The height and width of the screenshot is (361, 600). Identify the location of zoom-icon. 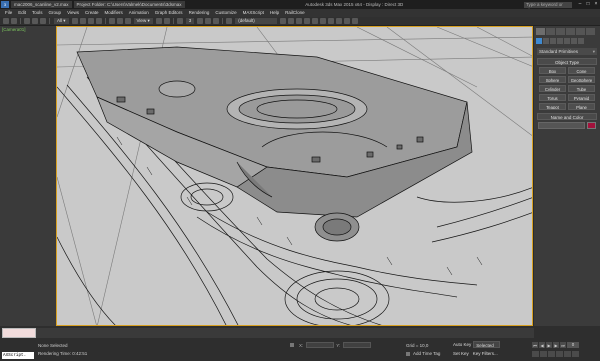
(535, 354).